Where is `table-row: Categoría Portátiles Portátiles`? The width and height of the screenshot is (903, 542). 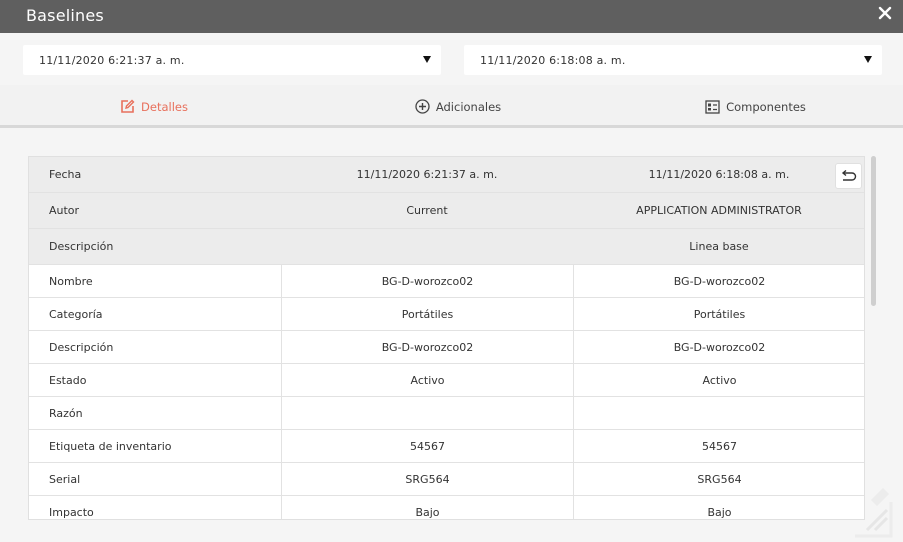
table-row: Categoría Portátiles Portátiles is located at coordinates (446, 314).